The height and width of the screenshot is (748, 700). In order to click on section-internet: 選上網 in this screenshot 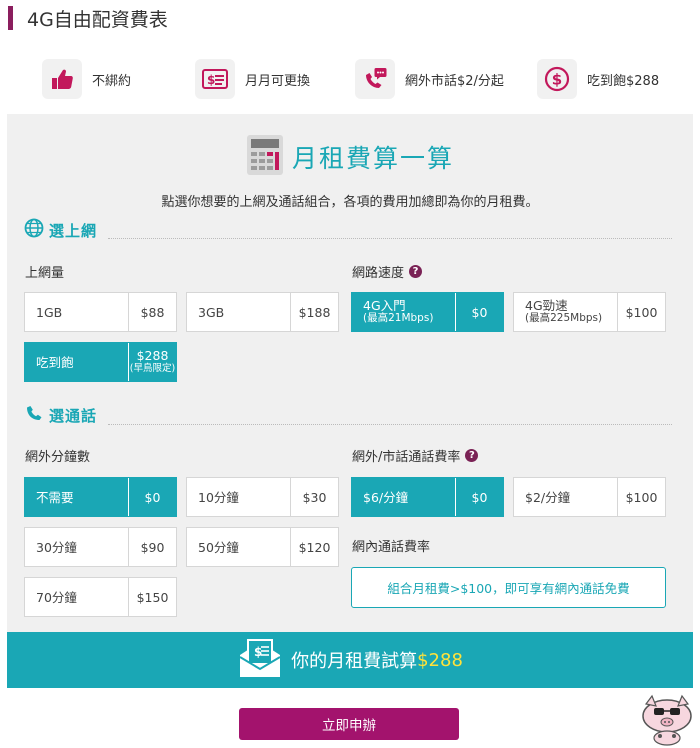, I will do `click(60, 230)`.